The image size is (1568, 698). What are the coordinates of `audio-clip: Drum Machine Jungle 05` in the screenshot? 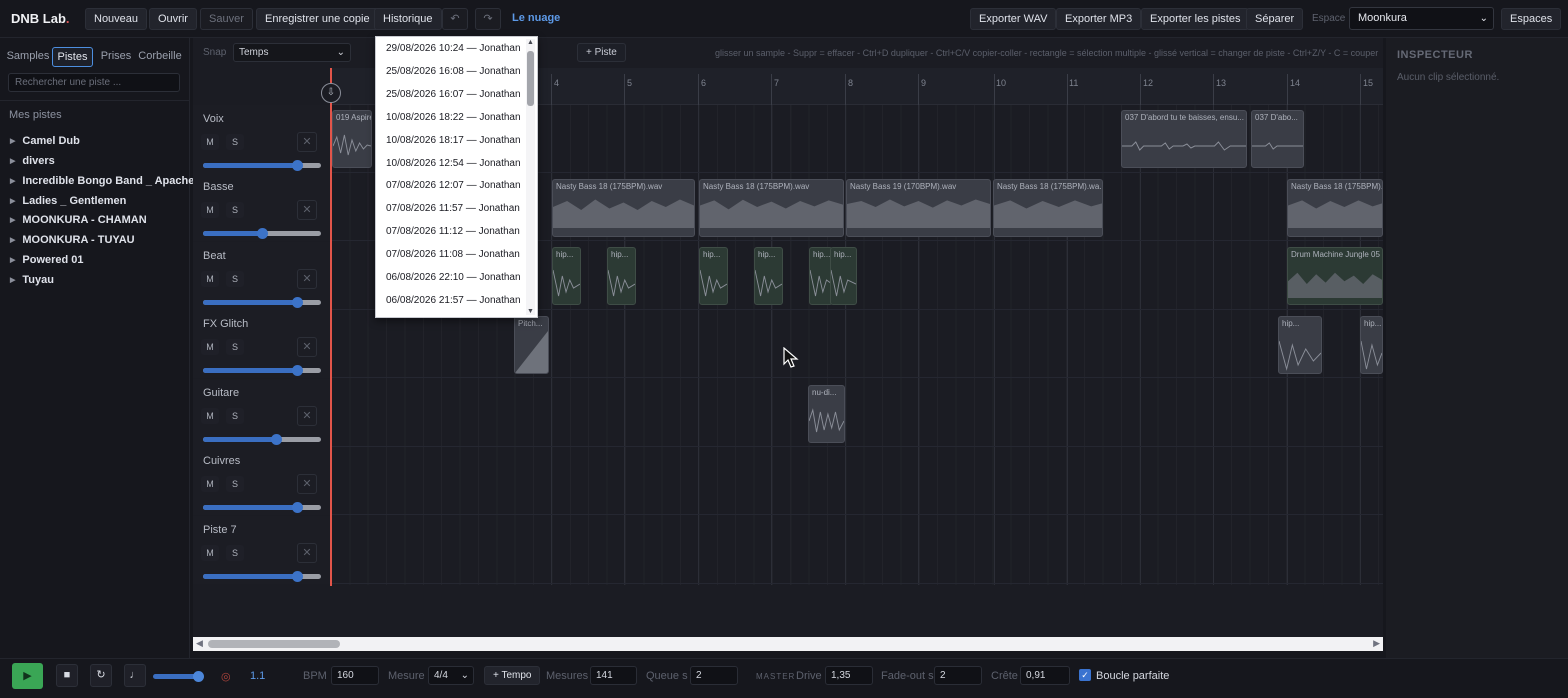 It's located at (1335, 276).